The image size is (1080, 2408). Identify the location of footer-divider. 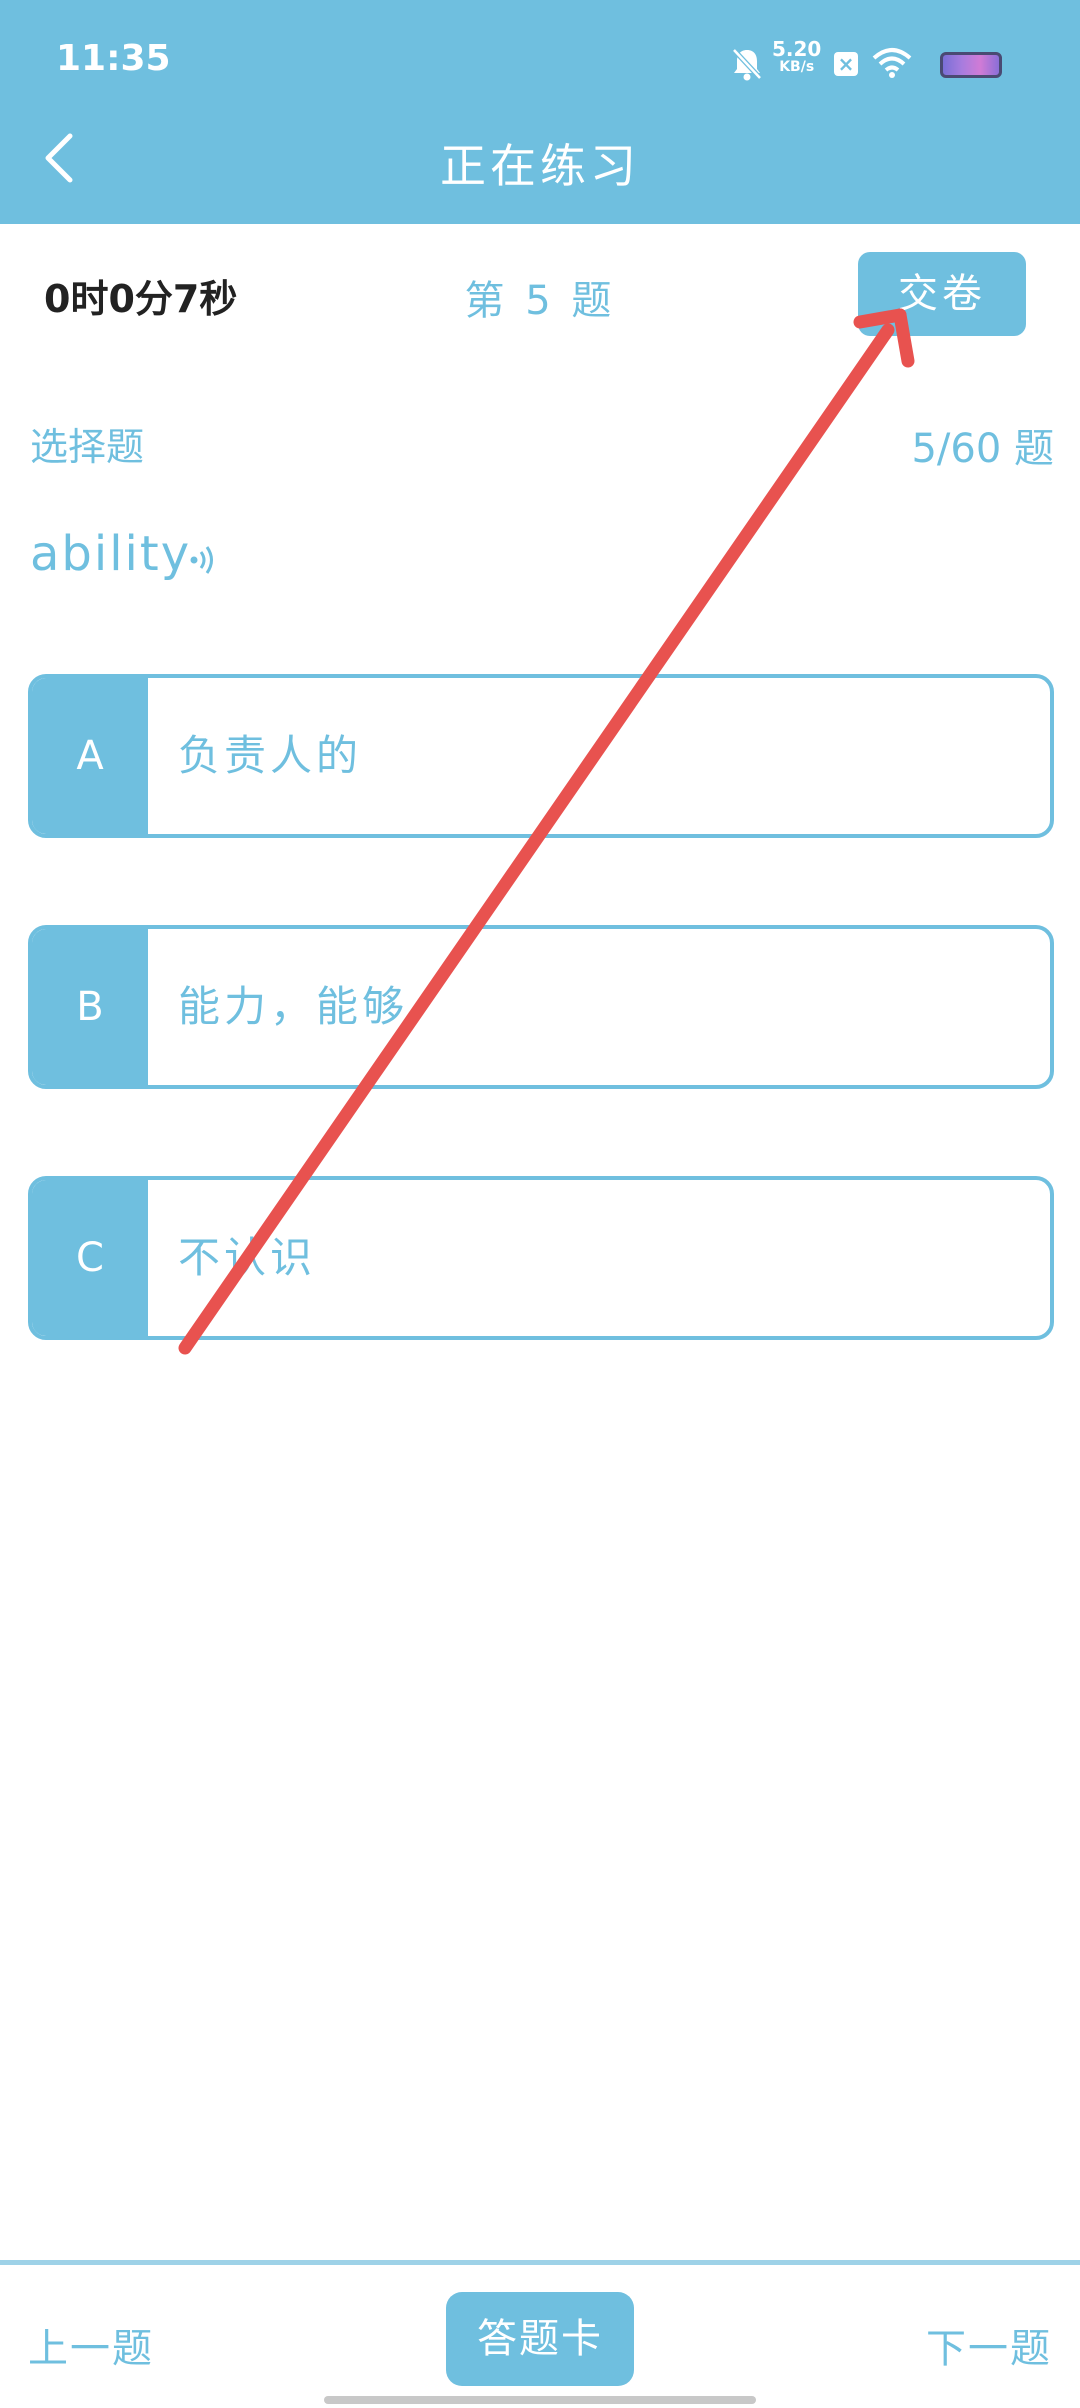
(540, 2262).